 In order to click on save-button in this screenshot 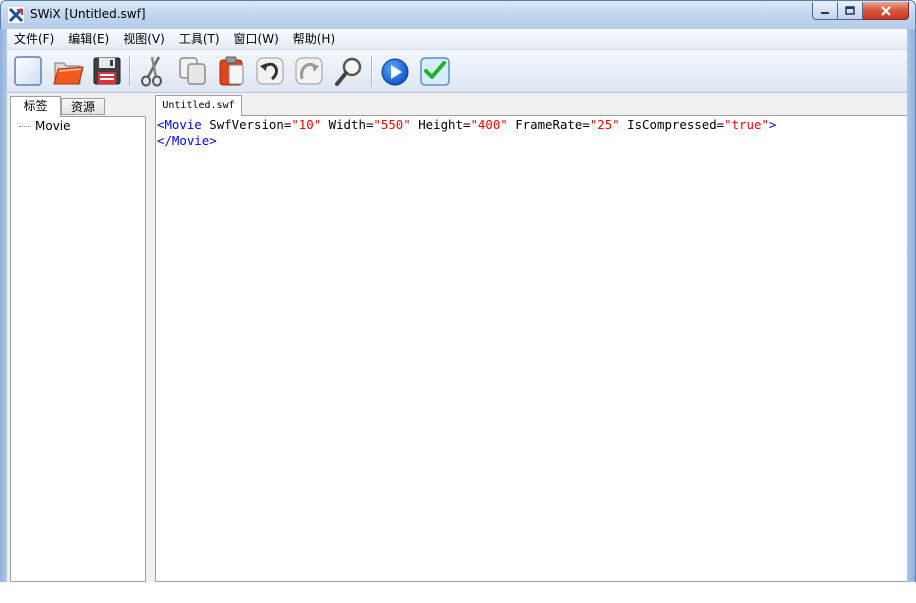, I will do `click(107, 71)`.